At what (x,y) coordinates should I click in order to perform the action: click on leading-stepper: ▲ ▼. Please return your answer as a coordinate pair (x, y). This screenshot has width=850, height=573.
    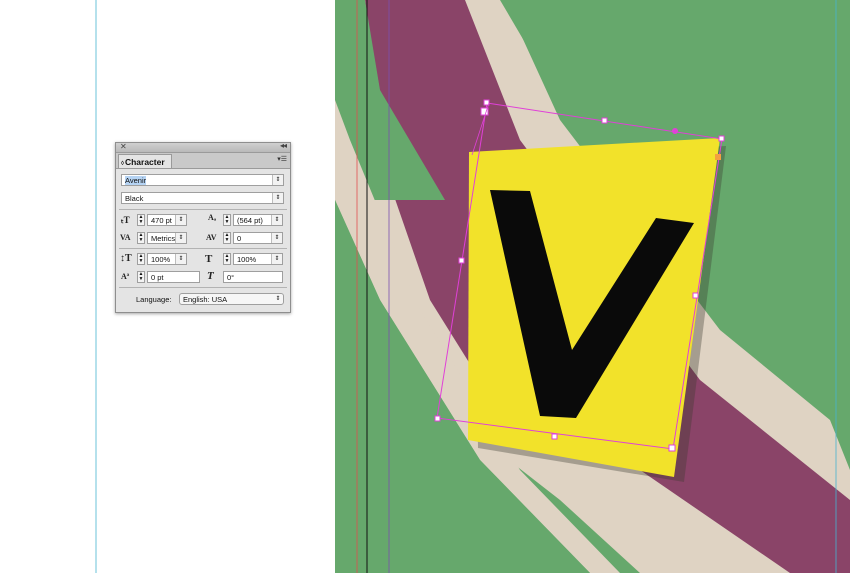
    Looking at the image, I should click on (227, 220).